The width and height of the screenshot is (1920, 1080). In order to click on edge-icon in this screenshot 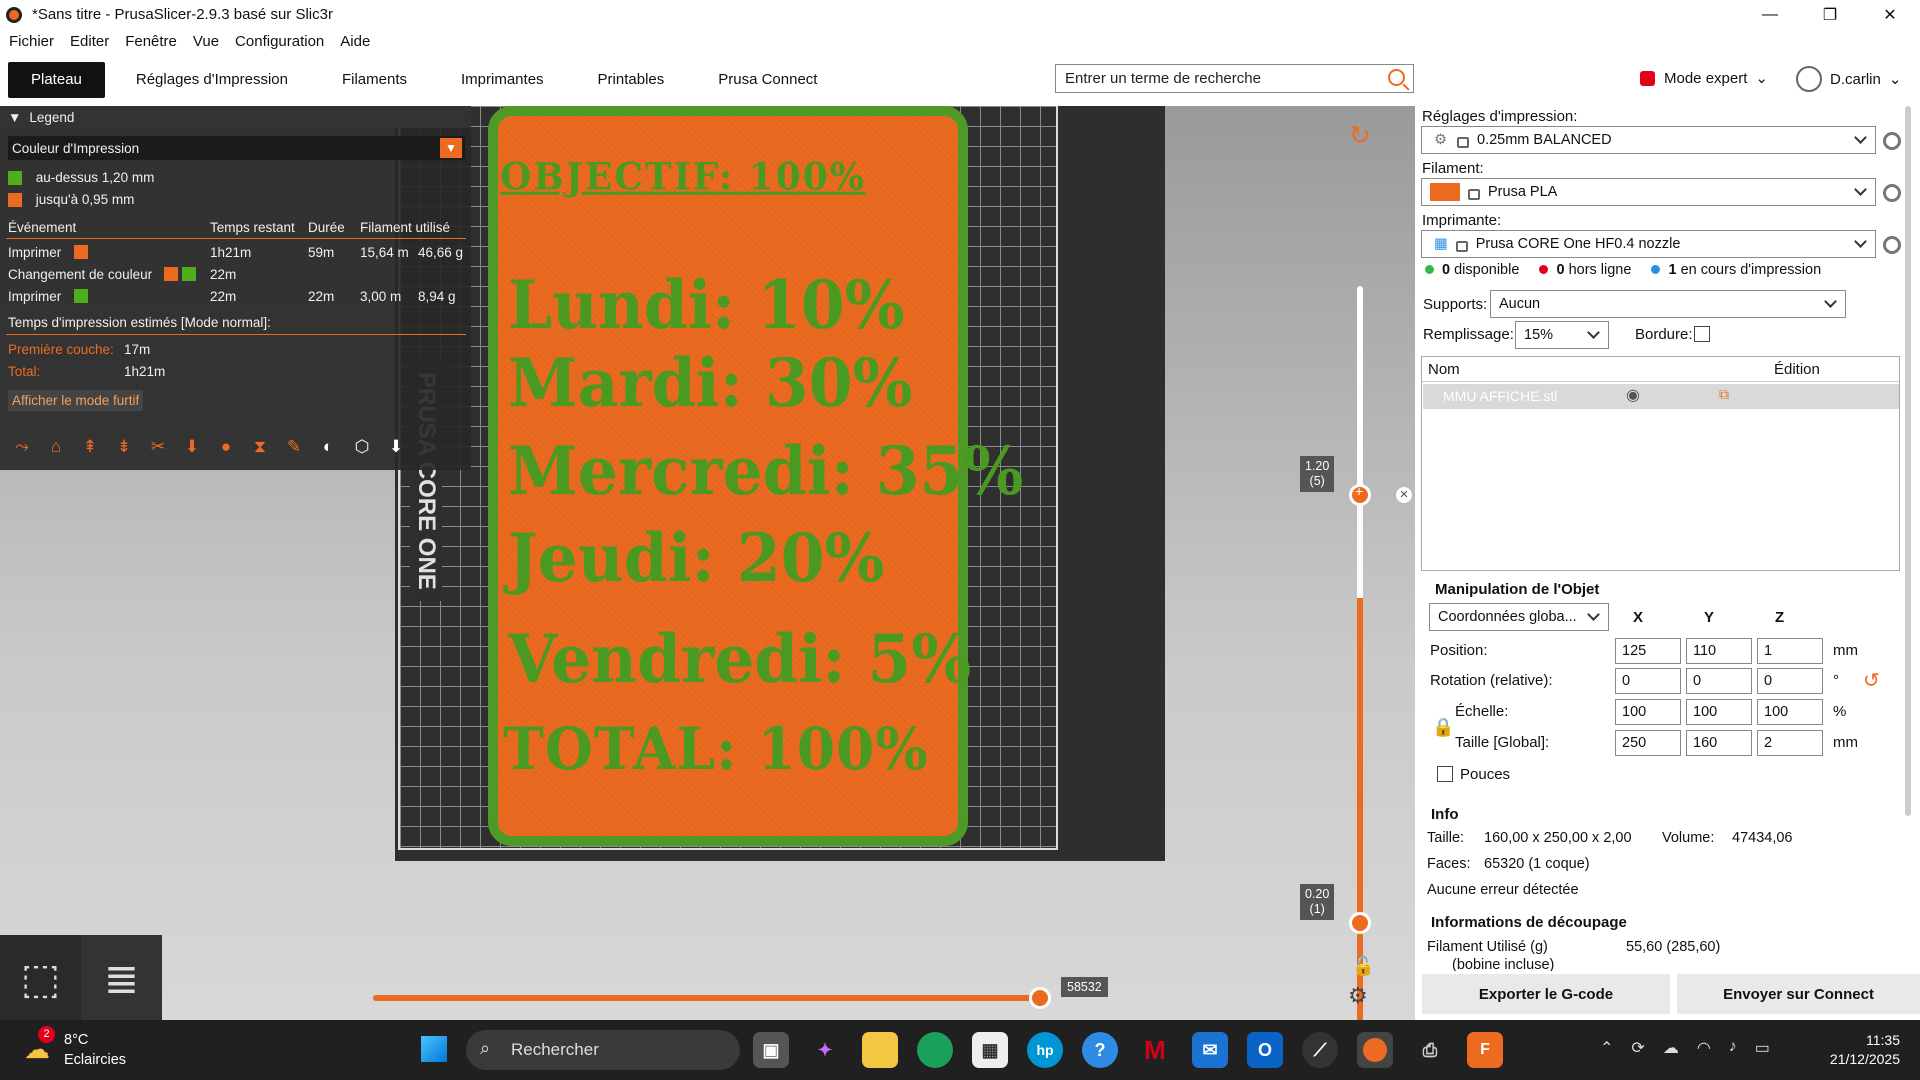, I will do `click(935, 1050)`.